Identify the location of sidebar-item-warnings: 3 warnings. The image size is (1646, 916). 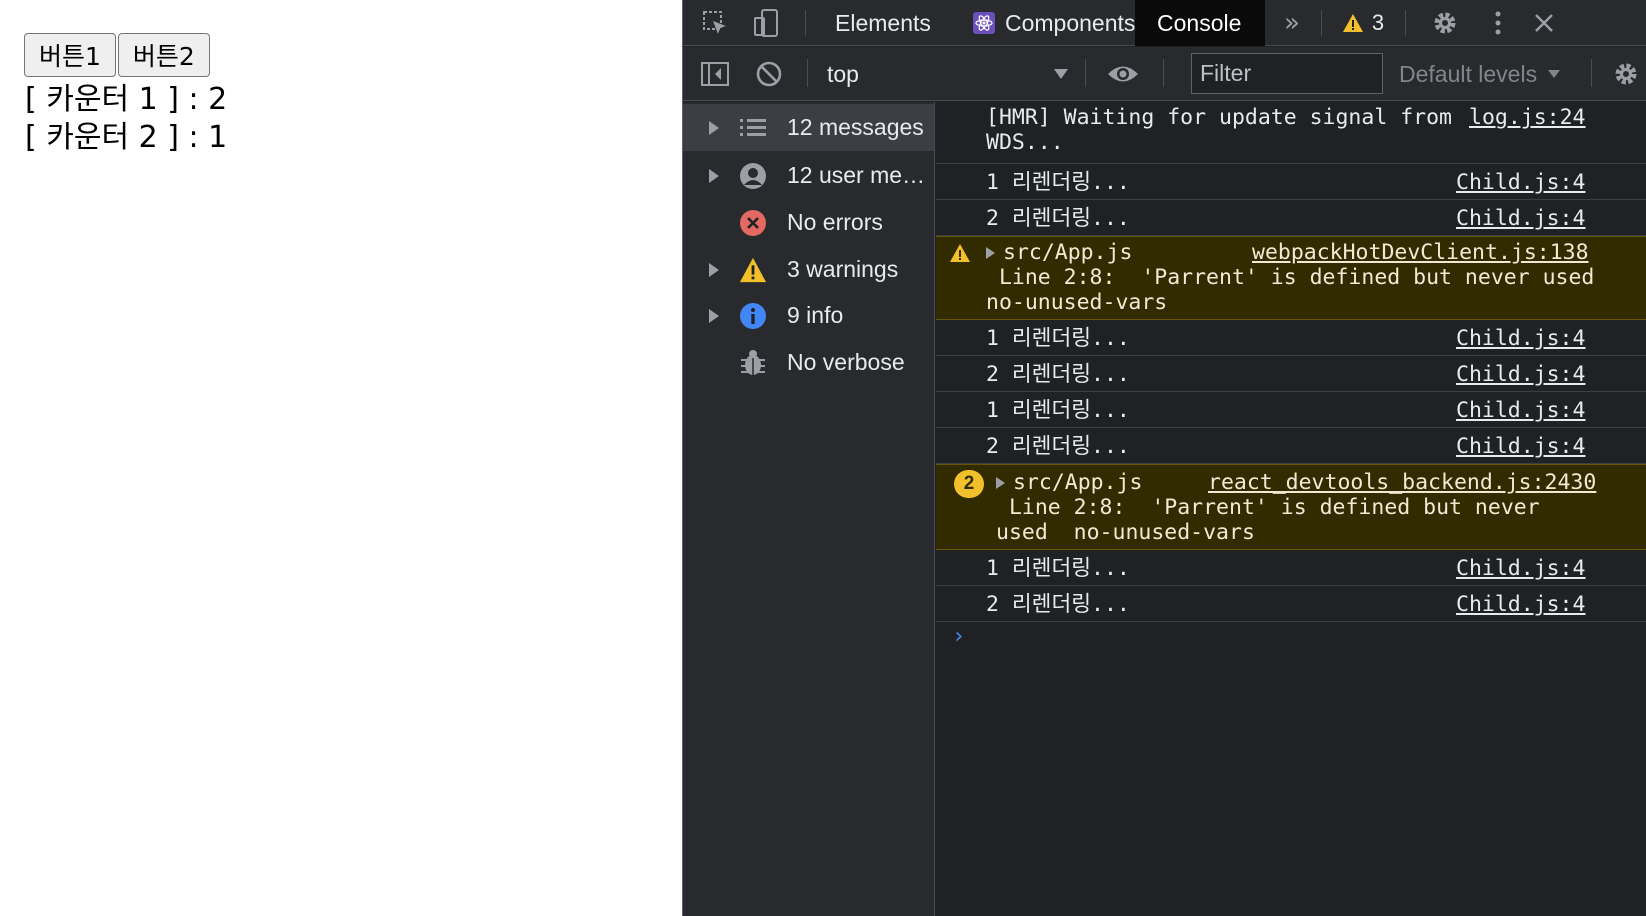
(808, 269).